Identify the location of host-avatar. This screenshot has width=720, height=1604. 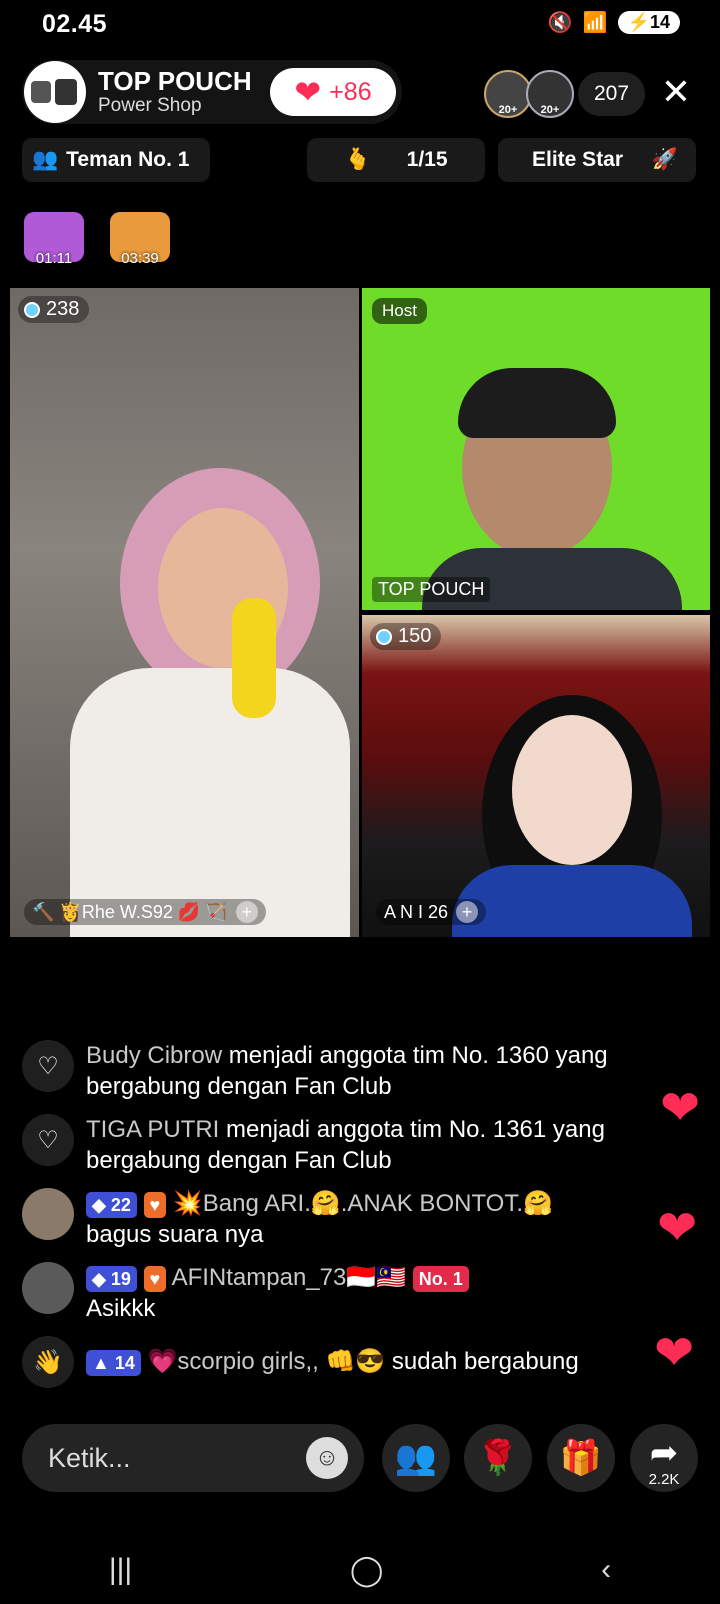
(55, 92).